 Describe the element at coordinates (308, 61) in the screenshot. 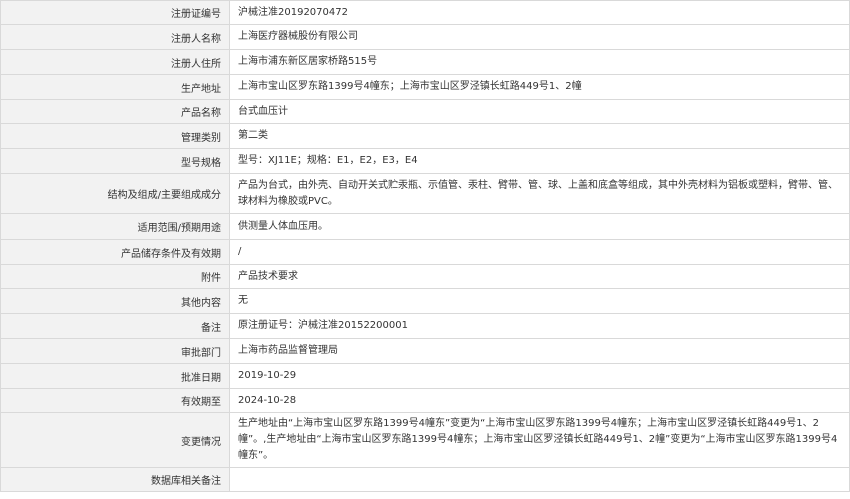

I see `field-value-text: 上海市浦东新区居家桥路515号` at that location.